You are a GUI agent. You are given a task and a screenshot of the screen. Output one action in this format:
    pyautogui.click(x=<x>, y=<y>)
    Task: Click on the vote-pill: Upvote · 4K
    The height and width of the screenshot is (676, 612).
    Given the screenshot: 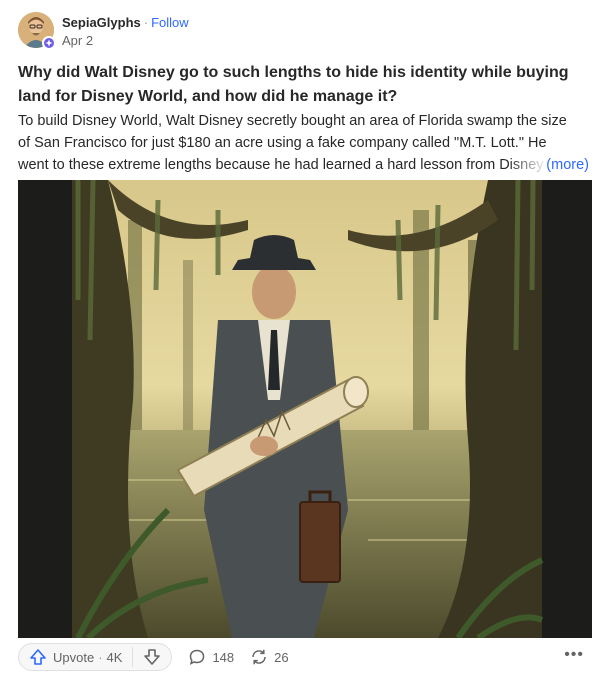 What is the action you would take?
    pyautogui.click(x=95, y=657)
    